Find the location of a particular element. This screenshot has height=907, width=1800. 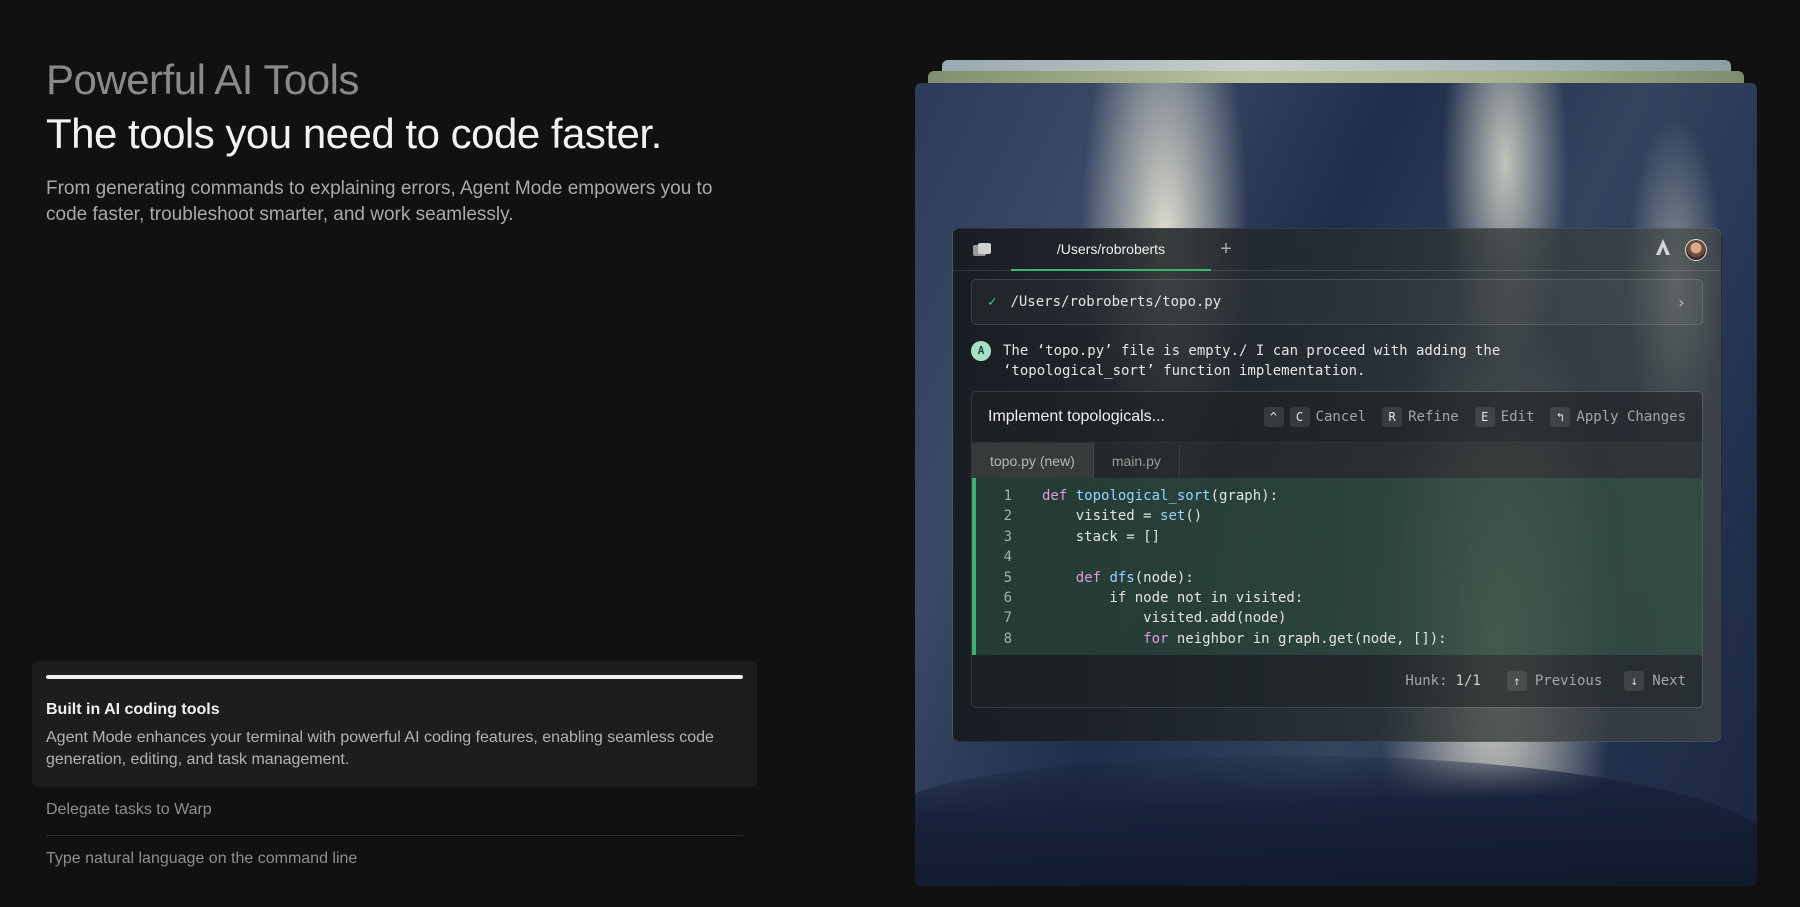

line-number: 6 is located at coordinates (1007, 597).